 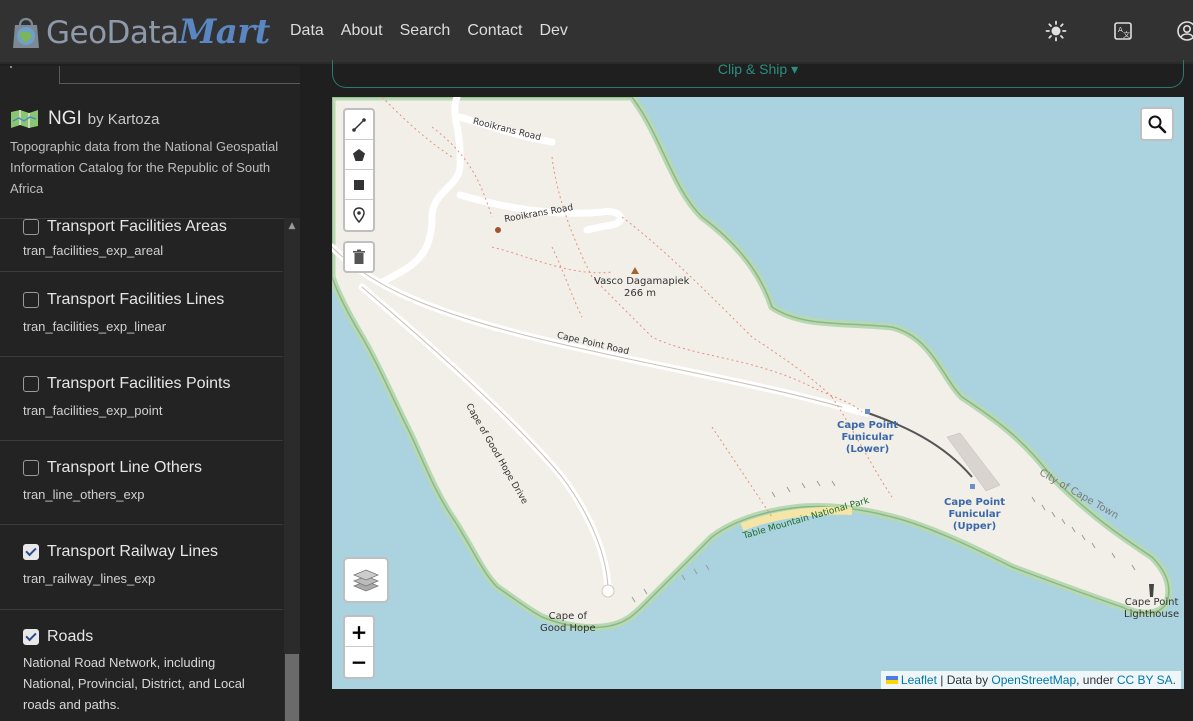 I want to click on map-label-lighthouse: Cape Point Lighthouse, so click(x=1152, y=608).